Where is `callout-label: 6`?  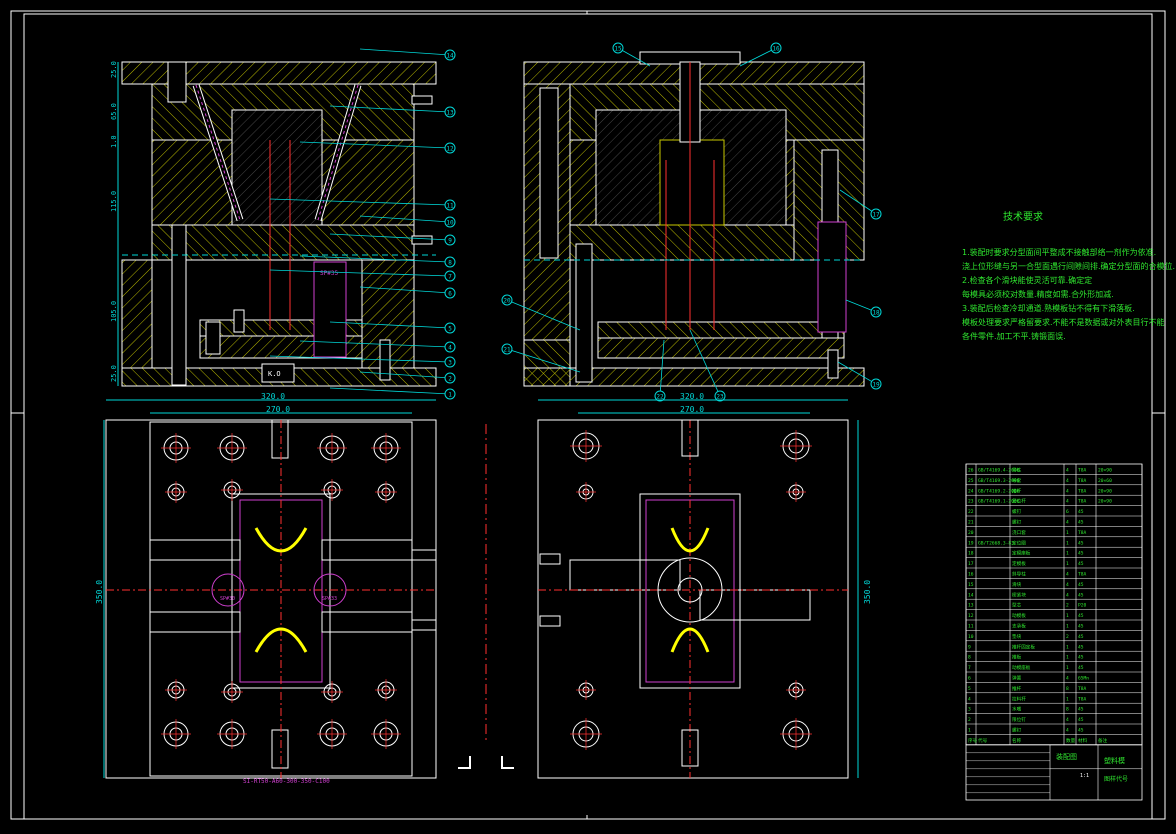
callout-label: 6 is located at coordinates (450, 294).